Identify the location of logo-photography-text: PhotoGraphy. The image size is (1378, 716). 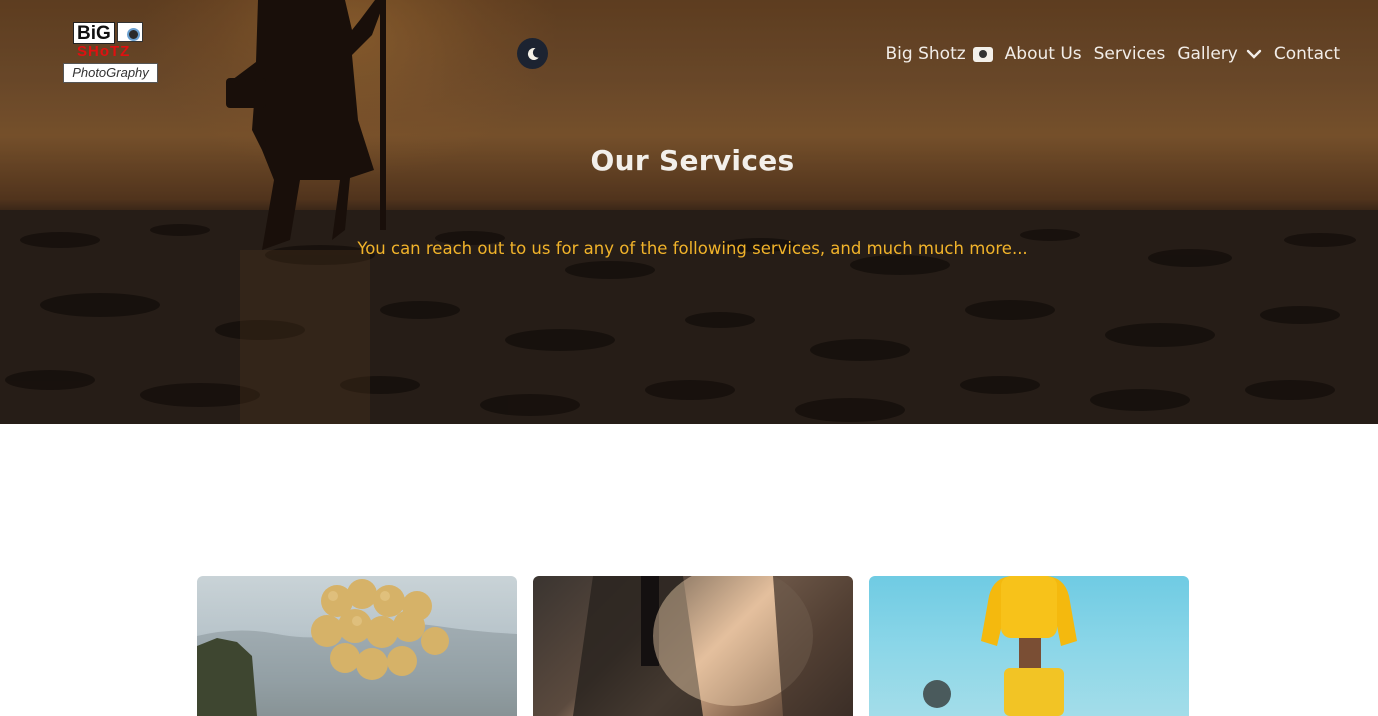
(110, 73).